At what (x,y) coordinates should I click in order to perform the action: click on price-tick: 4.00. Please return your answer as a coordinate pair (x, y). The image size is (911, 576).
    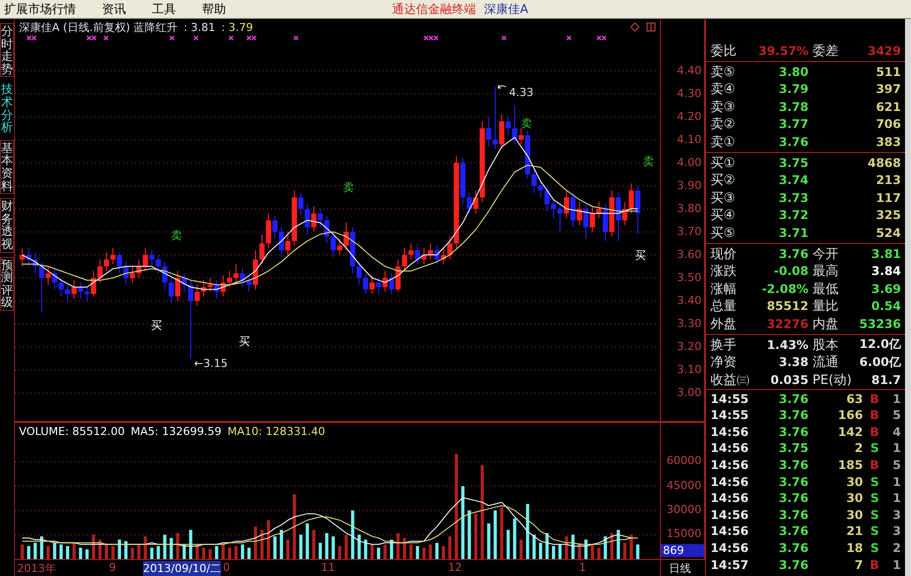
    Looking at the image, I should click on (689, 162).